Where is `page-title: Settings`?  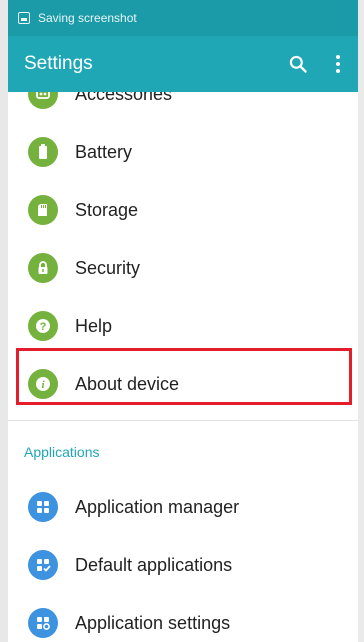
page-title: Settings is located at coordinates (58, 63).